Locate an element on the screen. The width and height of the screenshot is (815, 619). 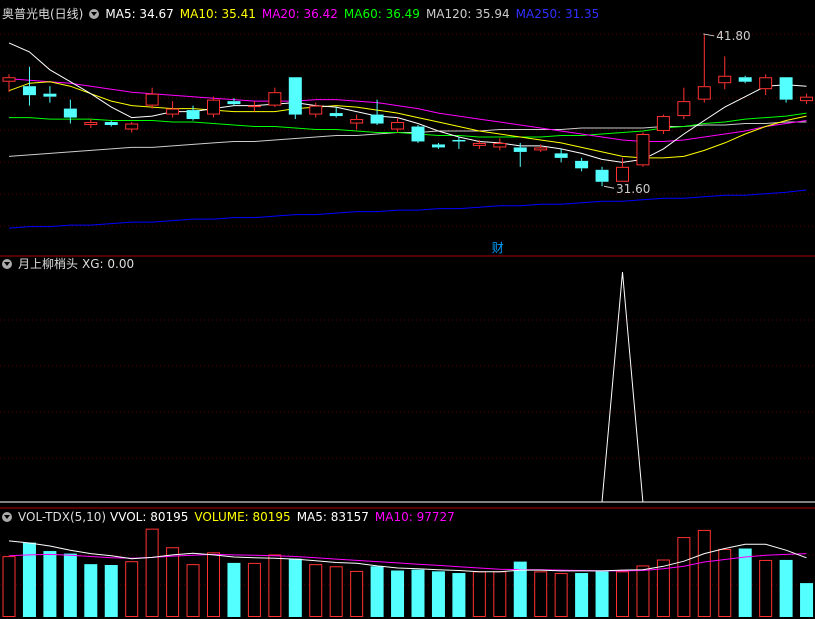
high-label: 41.80 is located at coordinates (733, 36).